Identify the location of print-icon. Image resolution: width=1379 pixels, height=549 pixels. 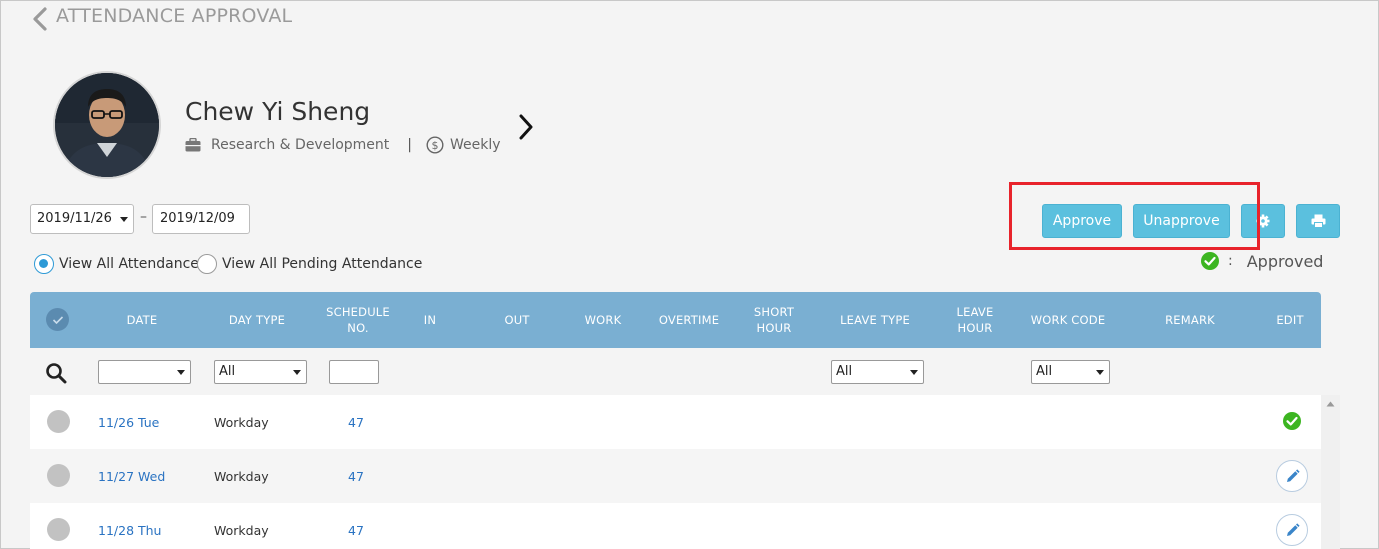
(1318, 221).